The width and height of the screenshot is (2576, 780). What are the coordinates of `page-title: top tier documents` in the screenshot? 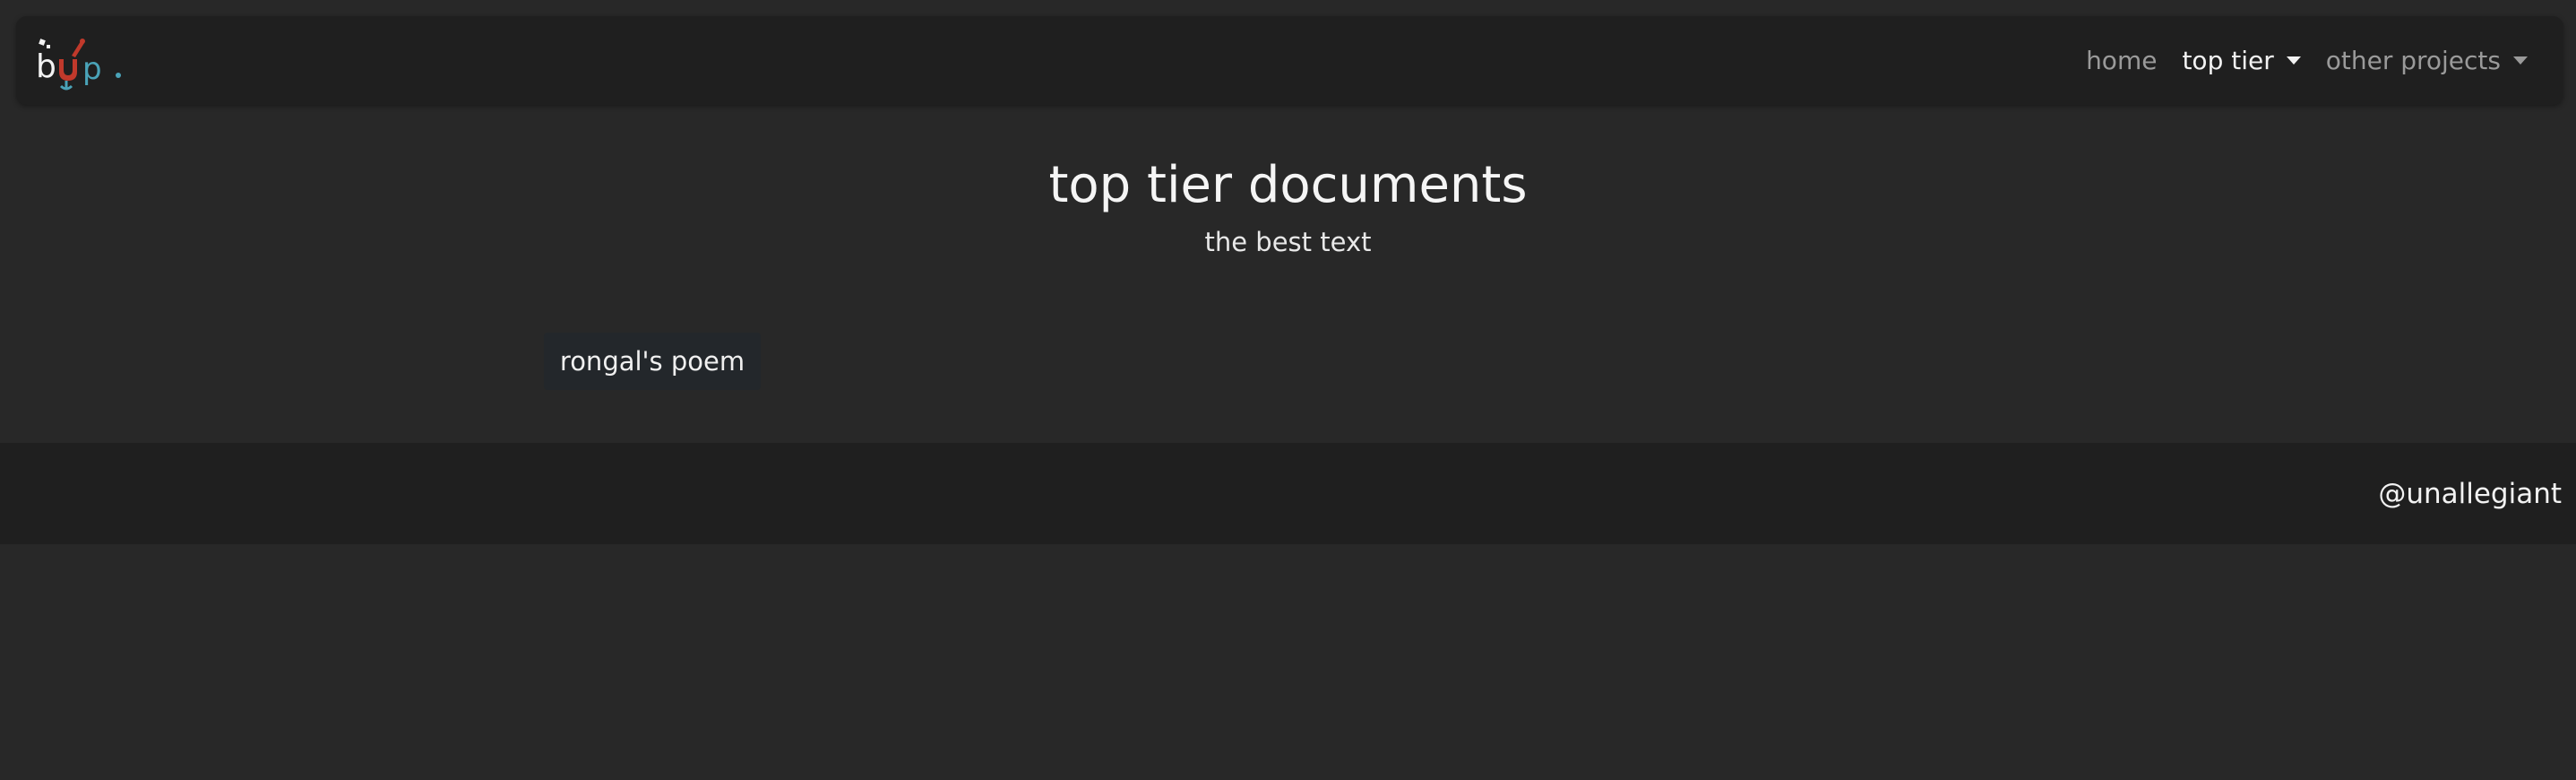 It's located at (1288, 185).